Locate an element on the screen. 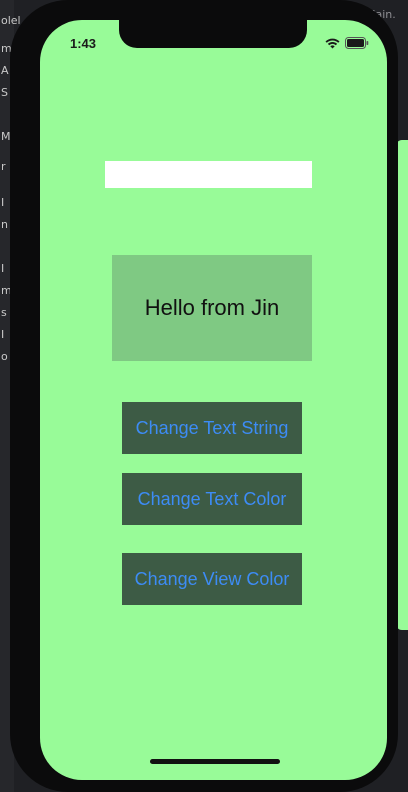 This screenshot has width=408, height=792. battery-icon is located at coordinates (357, 43).